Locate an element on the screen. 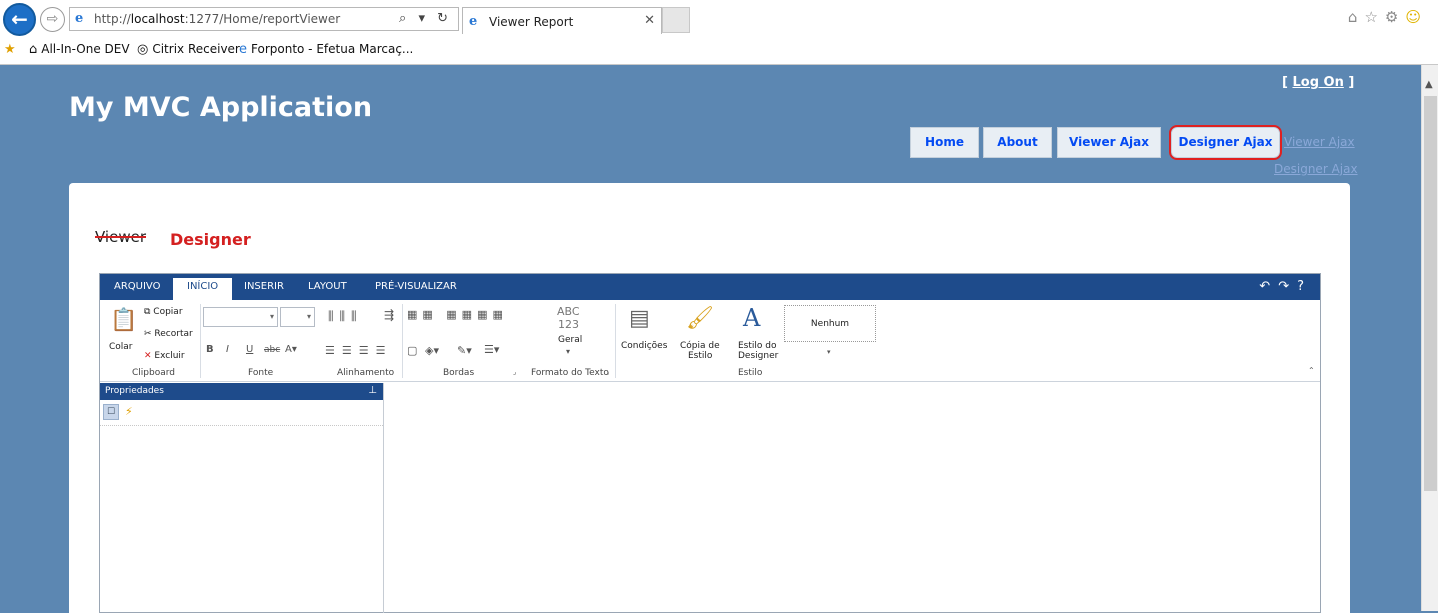 The width and height of the screenshot is (1438, 613). style-group-label: Estilo is located at coordinates (750, 373).